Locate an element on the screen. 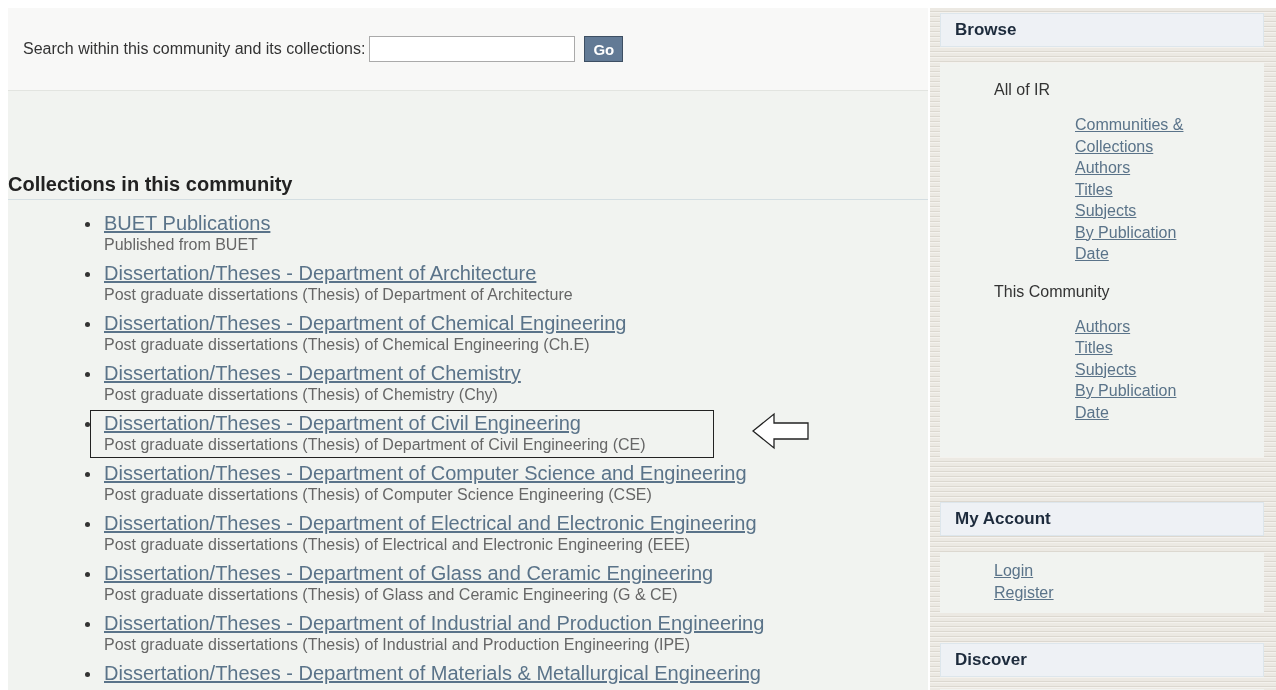 This screenshot has width=1276, height=690. left-arrow-icon is located at coordinates (781, 431).